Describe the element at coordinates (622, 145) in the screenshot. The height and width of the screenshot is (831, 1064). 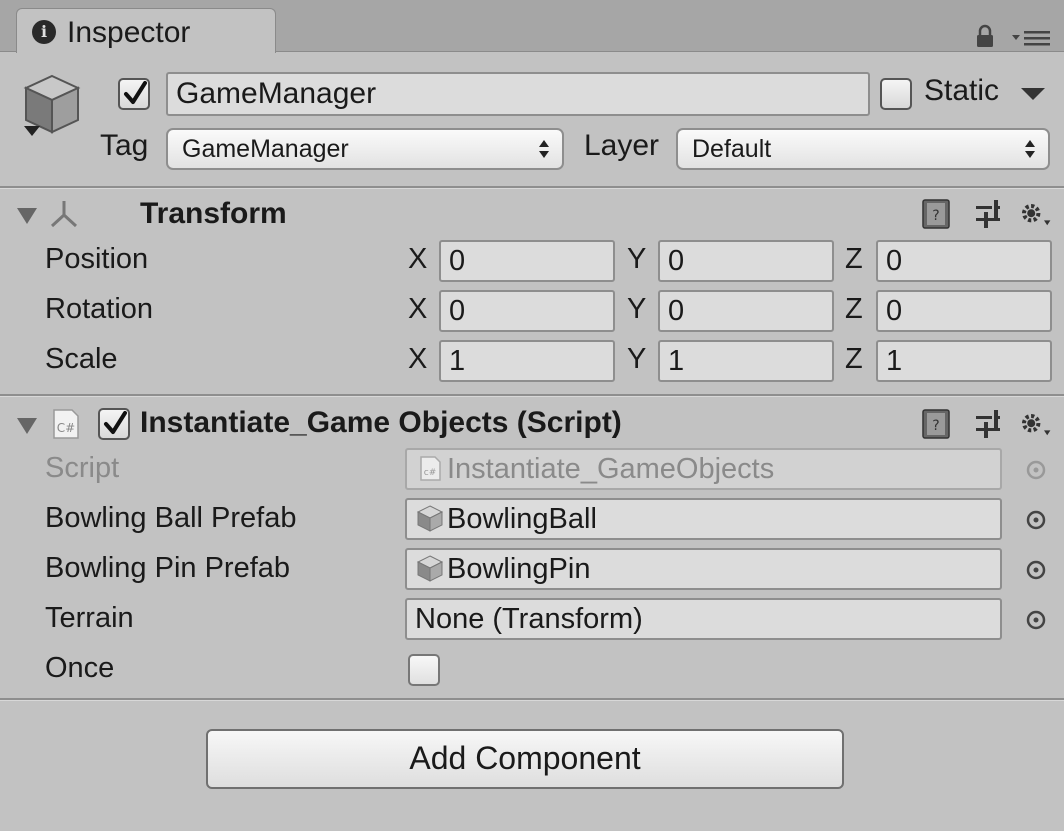
I see `layer-label: Layer` at that location.